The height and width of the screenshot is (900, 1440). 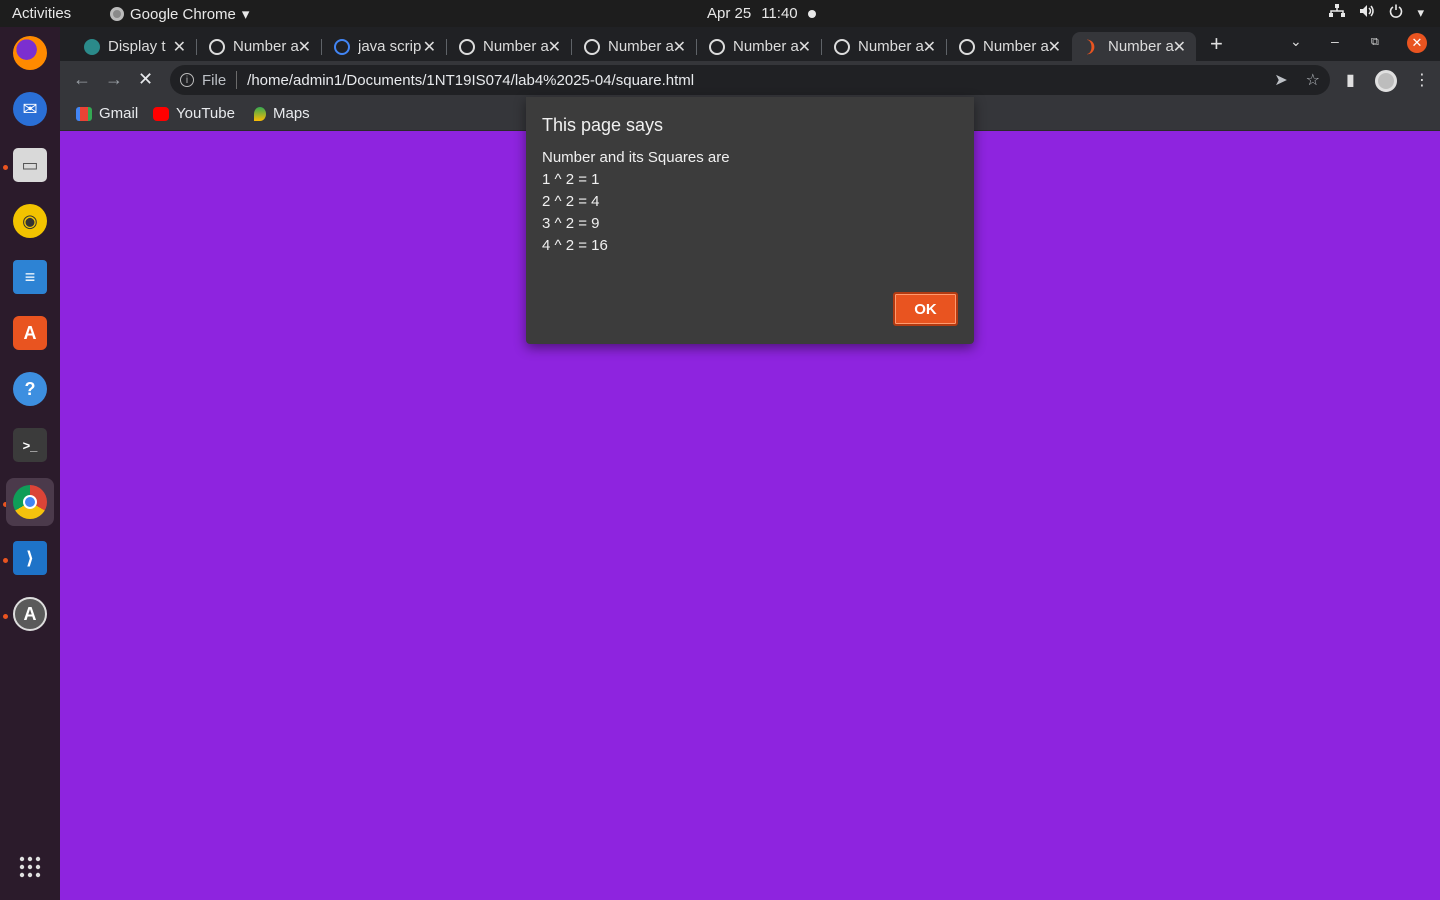 I want to click on power-icon, so click(x=1396, y=12).